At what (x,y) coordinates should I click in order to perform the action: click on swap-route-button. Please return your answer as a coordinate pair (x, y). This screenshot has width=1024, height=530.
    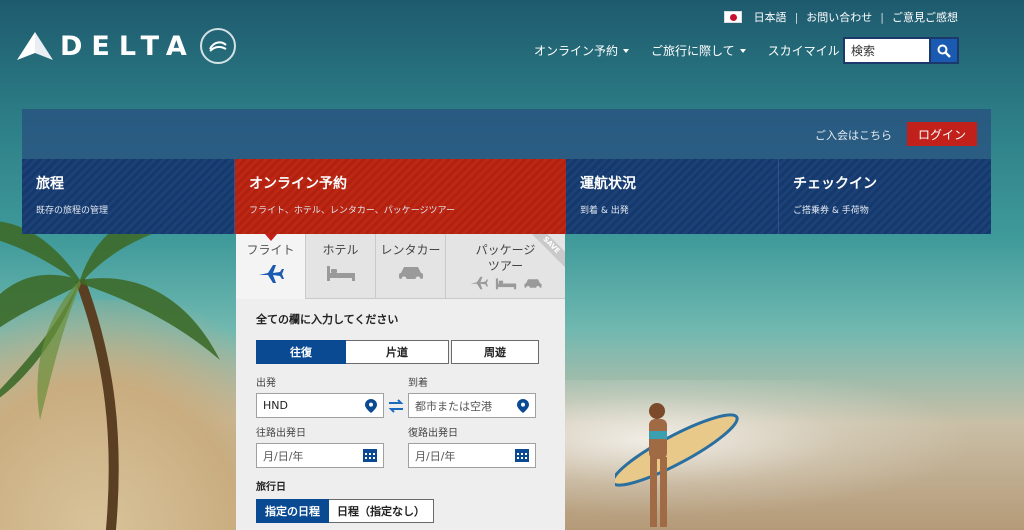
    Looking at the image, I should click on (396, 405).